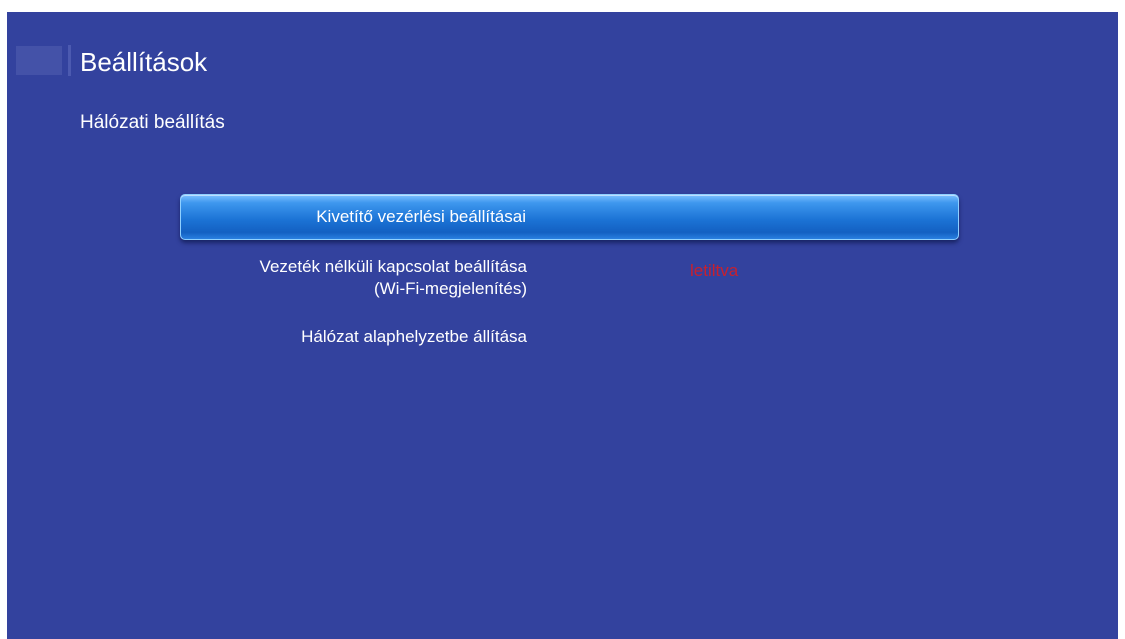  What do you see at coordinates (421, 216) in the screenshot?
I see `menu-item-label: Kivetítő vezérlési beállításai` at bounding box center [421, 216].